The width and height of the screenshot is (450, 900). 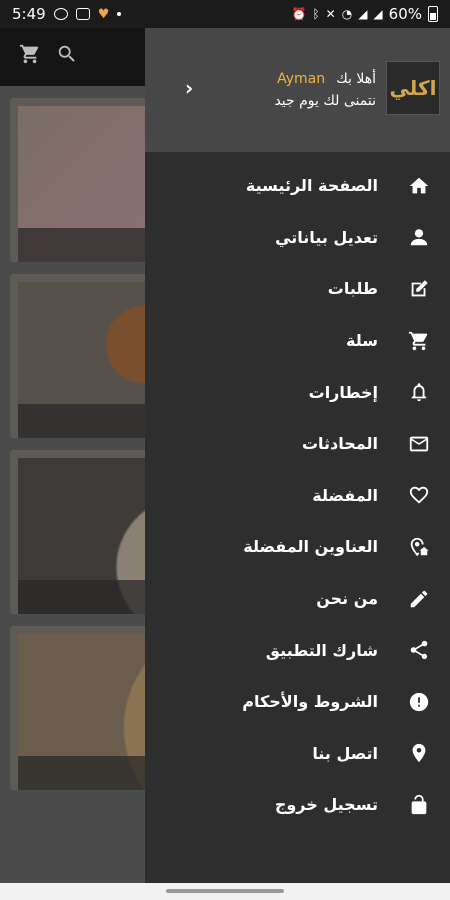 What do you see at coordinates (419, 805) in the screenshot?
I see `unlock-icon` at bounding box center [419, 805].